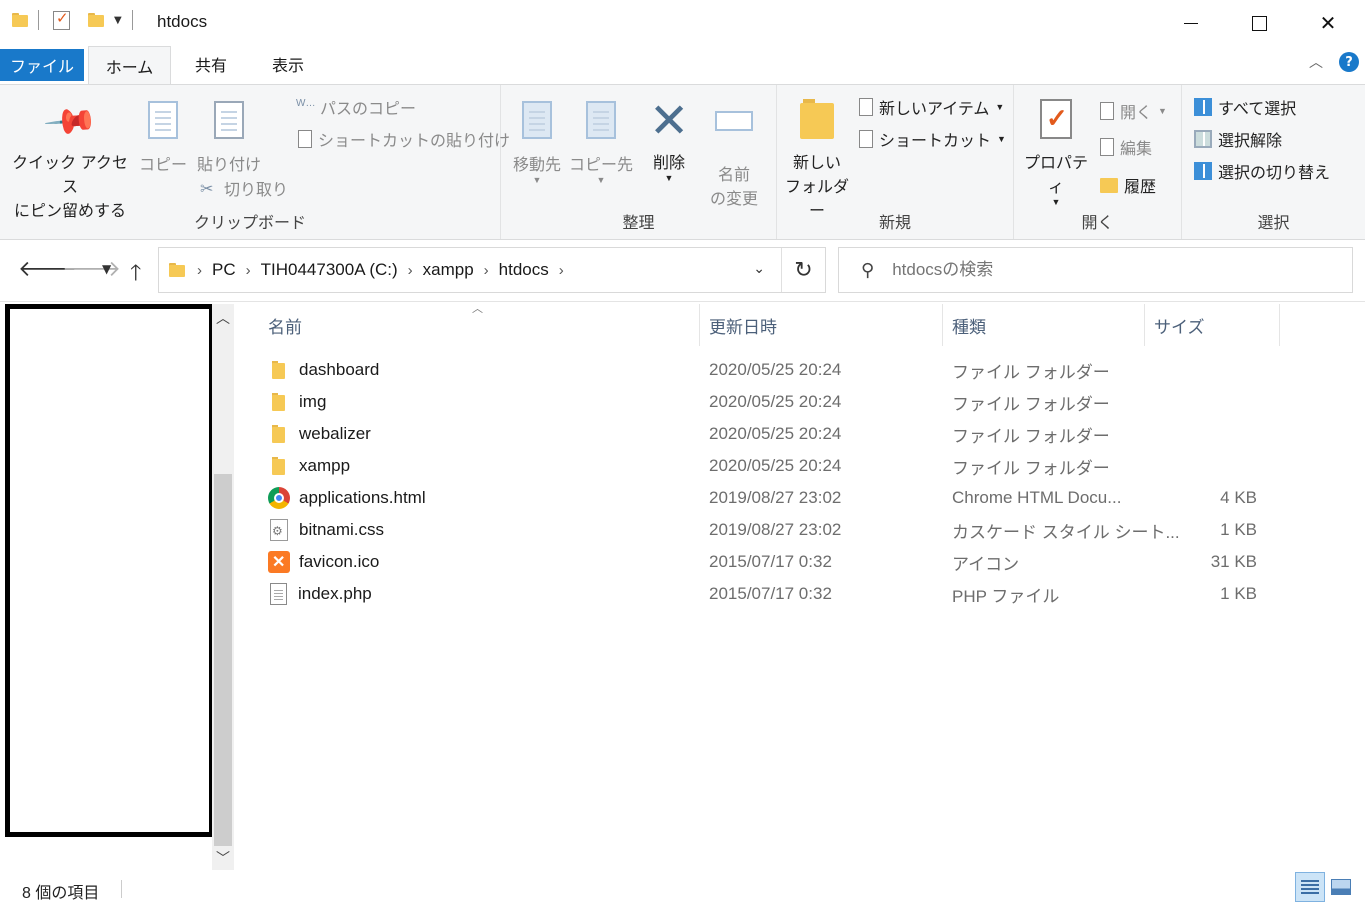 This screenshot has width=1365, height=906. I want to click on details-view-button, so click(1310, 887).